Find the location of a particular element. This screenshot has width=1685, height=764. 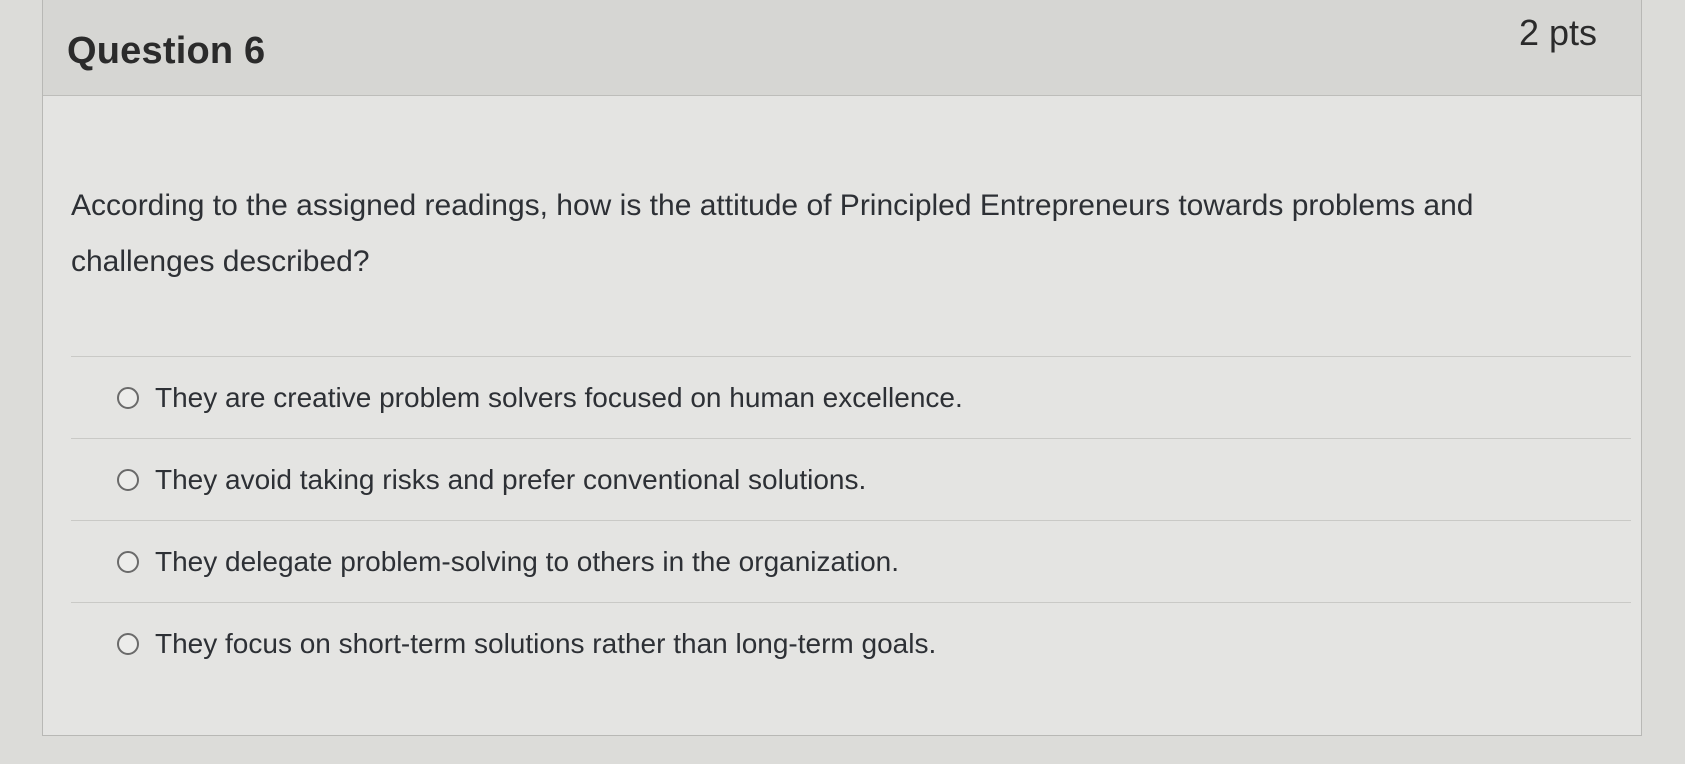

question-title: Question 6 is located at coordinates (166, 51).